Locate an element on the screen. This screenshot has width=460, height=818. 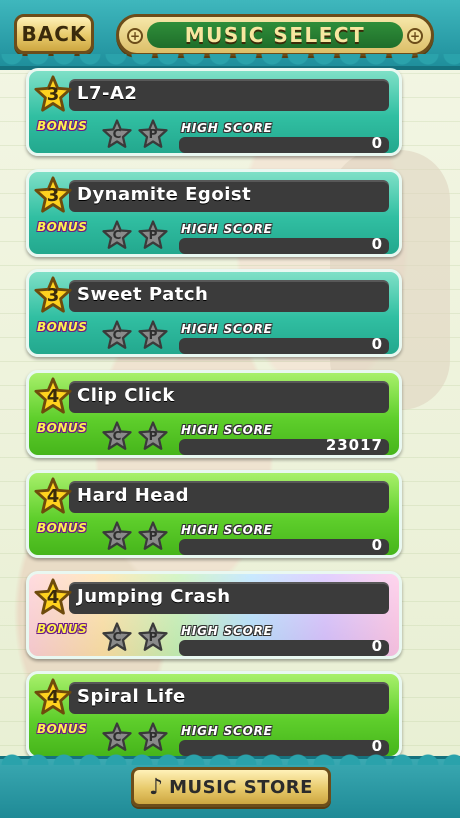
music-note-icon: ♪ is located at coordinates (156, 787).